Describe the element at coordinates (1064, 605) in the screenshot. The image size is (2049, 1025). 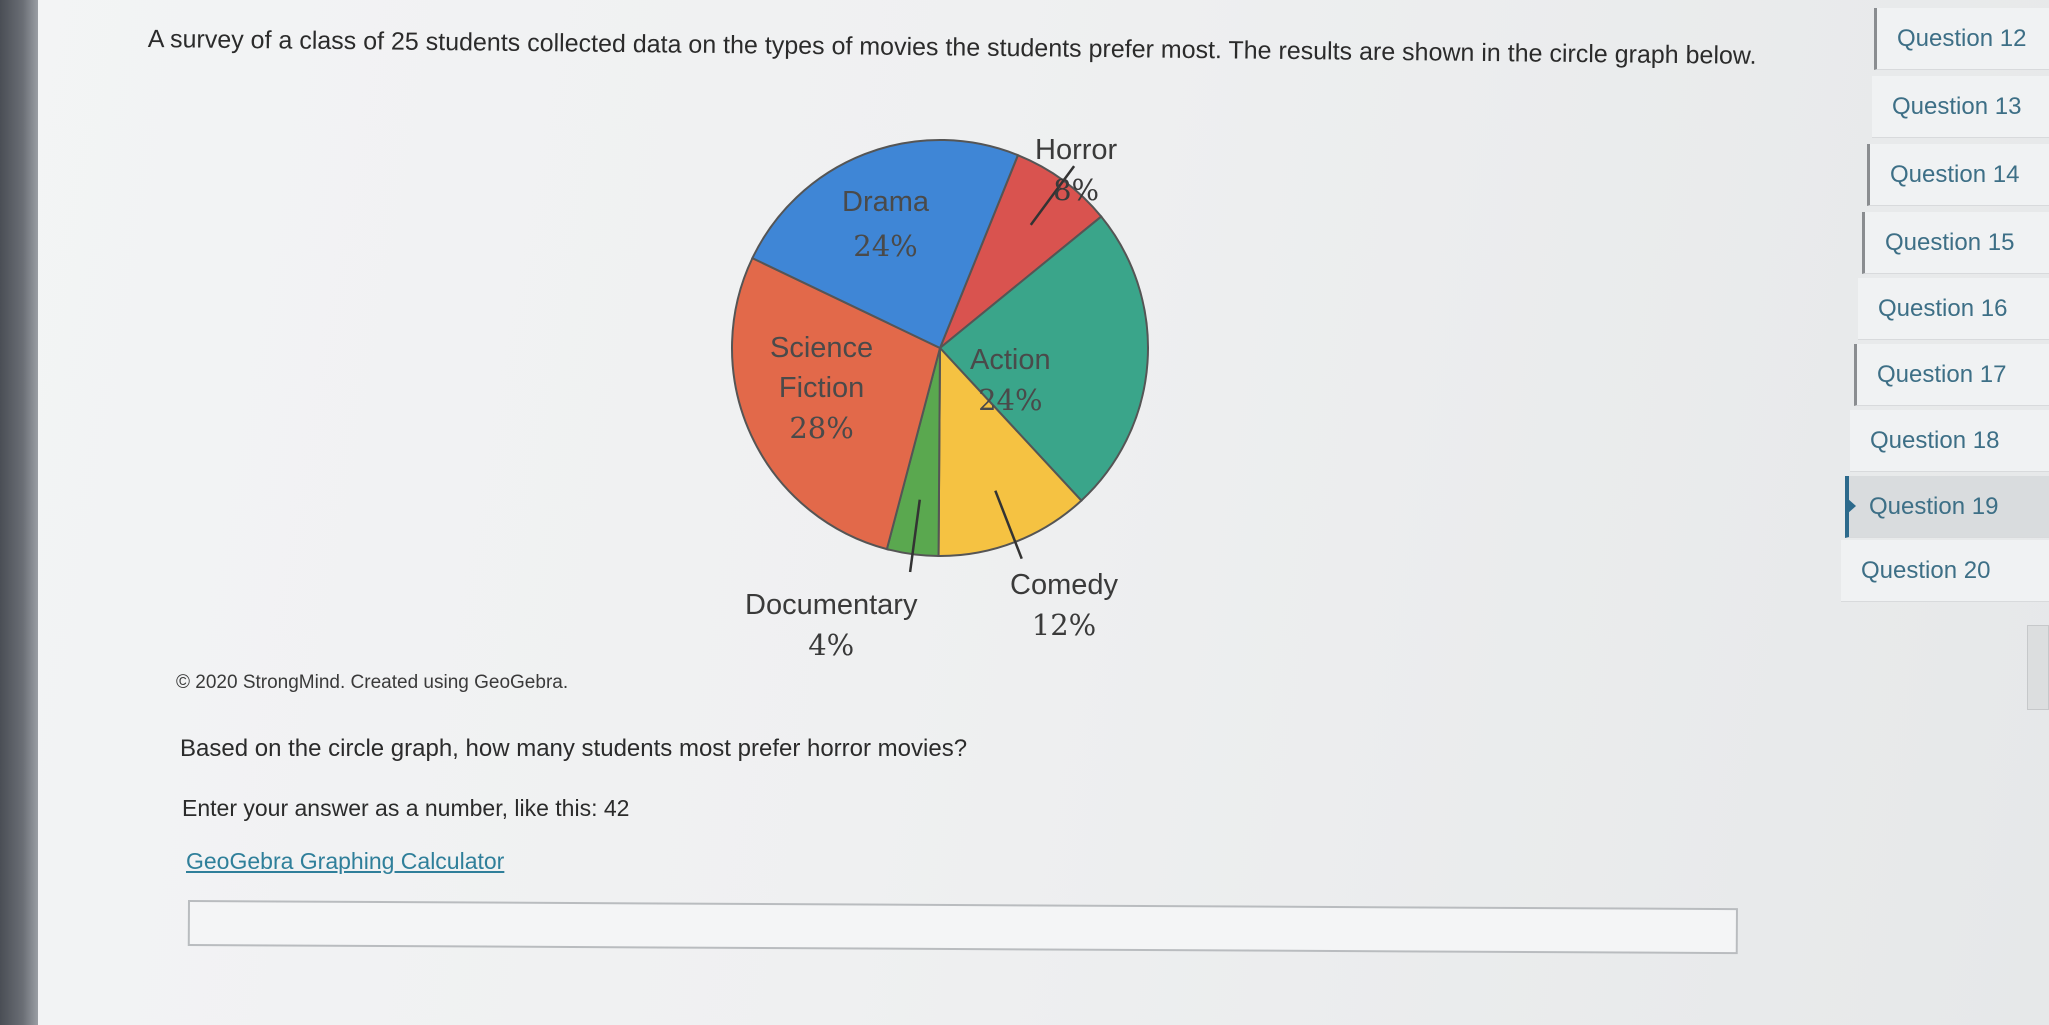
I see `comedy-label: Comedy 12%` at that location.